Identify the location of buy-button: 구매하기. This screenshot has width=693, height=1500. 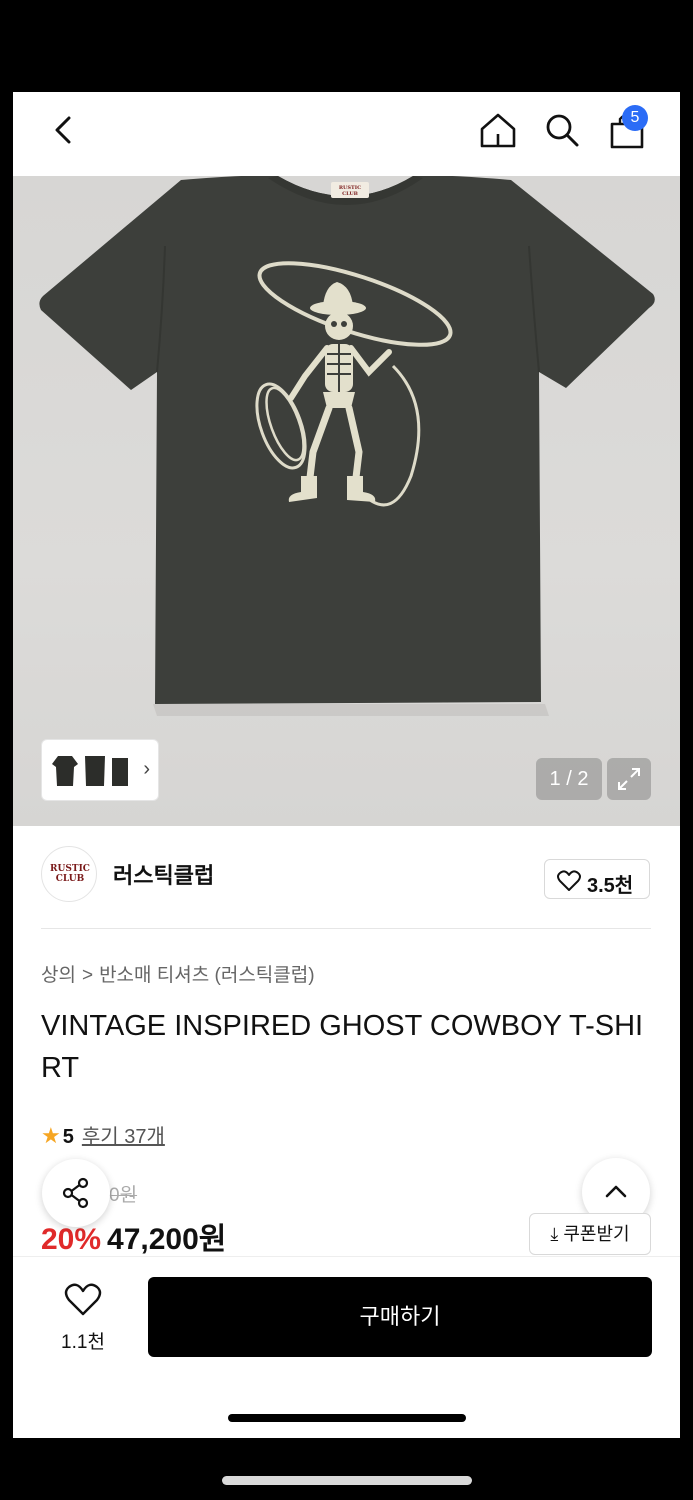
(400, 1317).